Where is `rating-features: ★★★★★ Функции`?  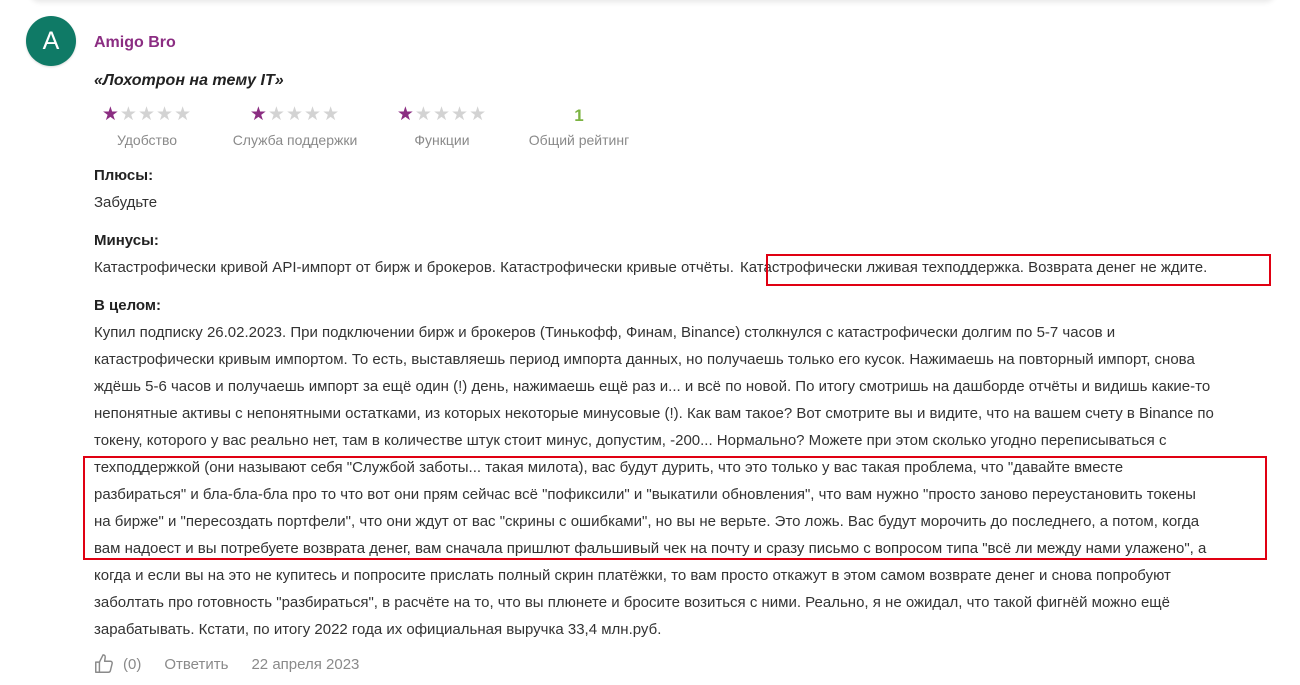 rating-features: ★★★★★ Функции is located at coordinates (442, 126).